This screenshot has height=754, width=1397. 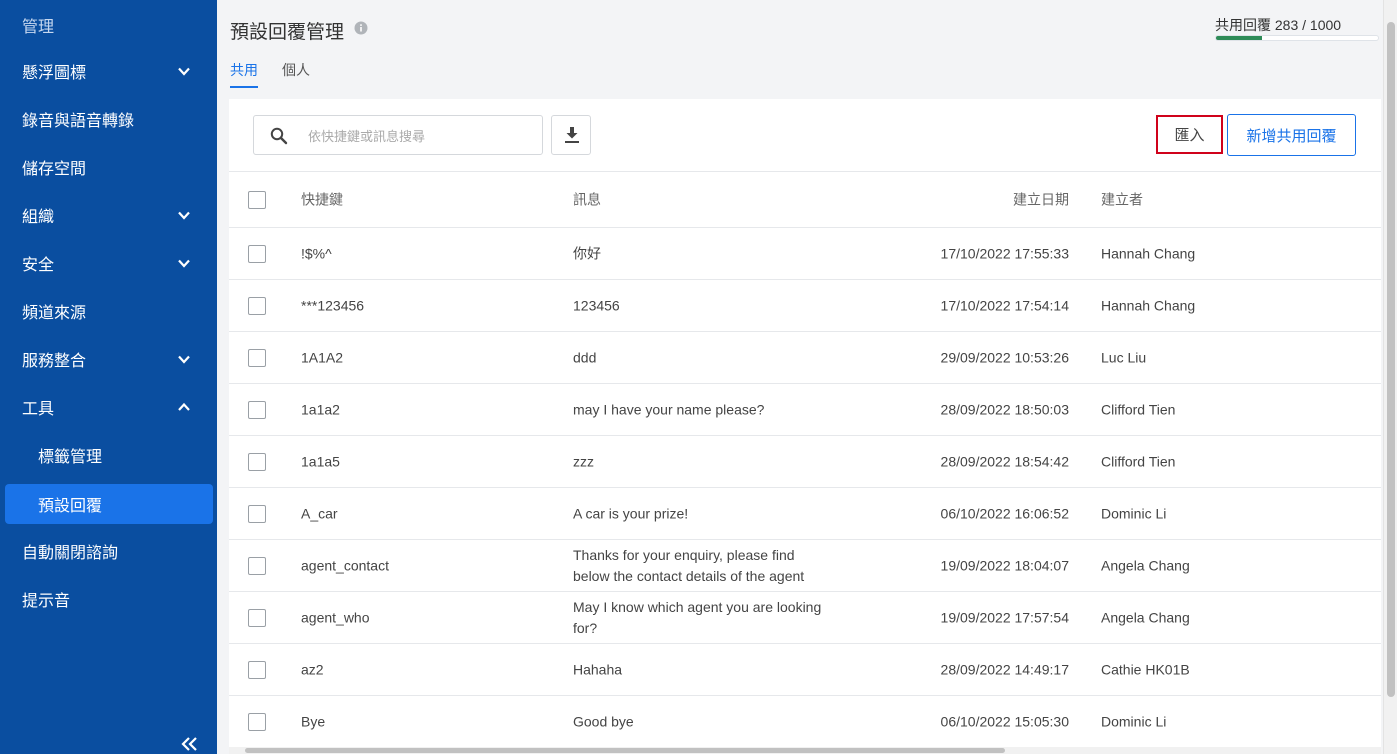 I want to click on add-shared-reply-button: 新增共用回覆, so click(x=1291, y=135).